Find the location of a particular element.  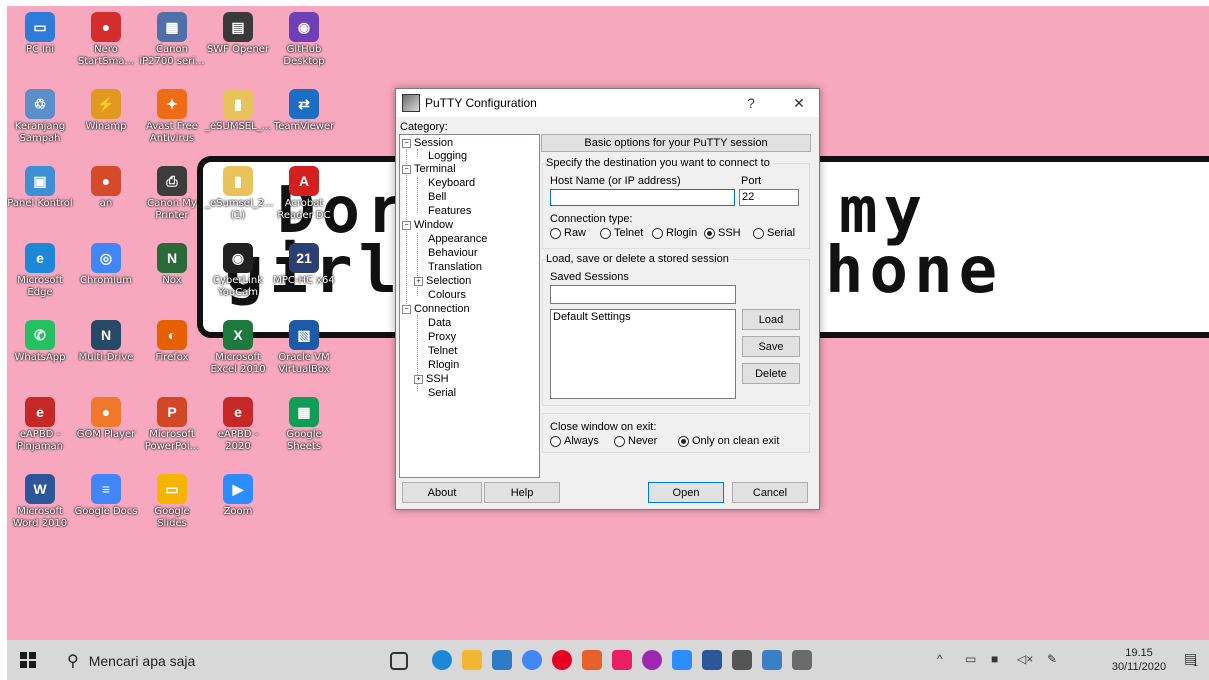

tree-item-serial: Serial is located at coordinates (442, 393).